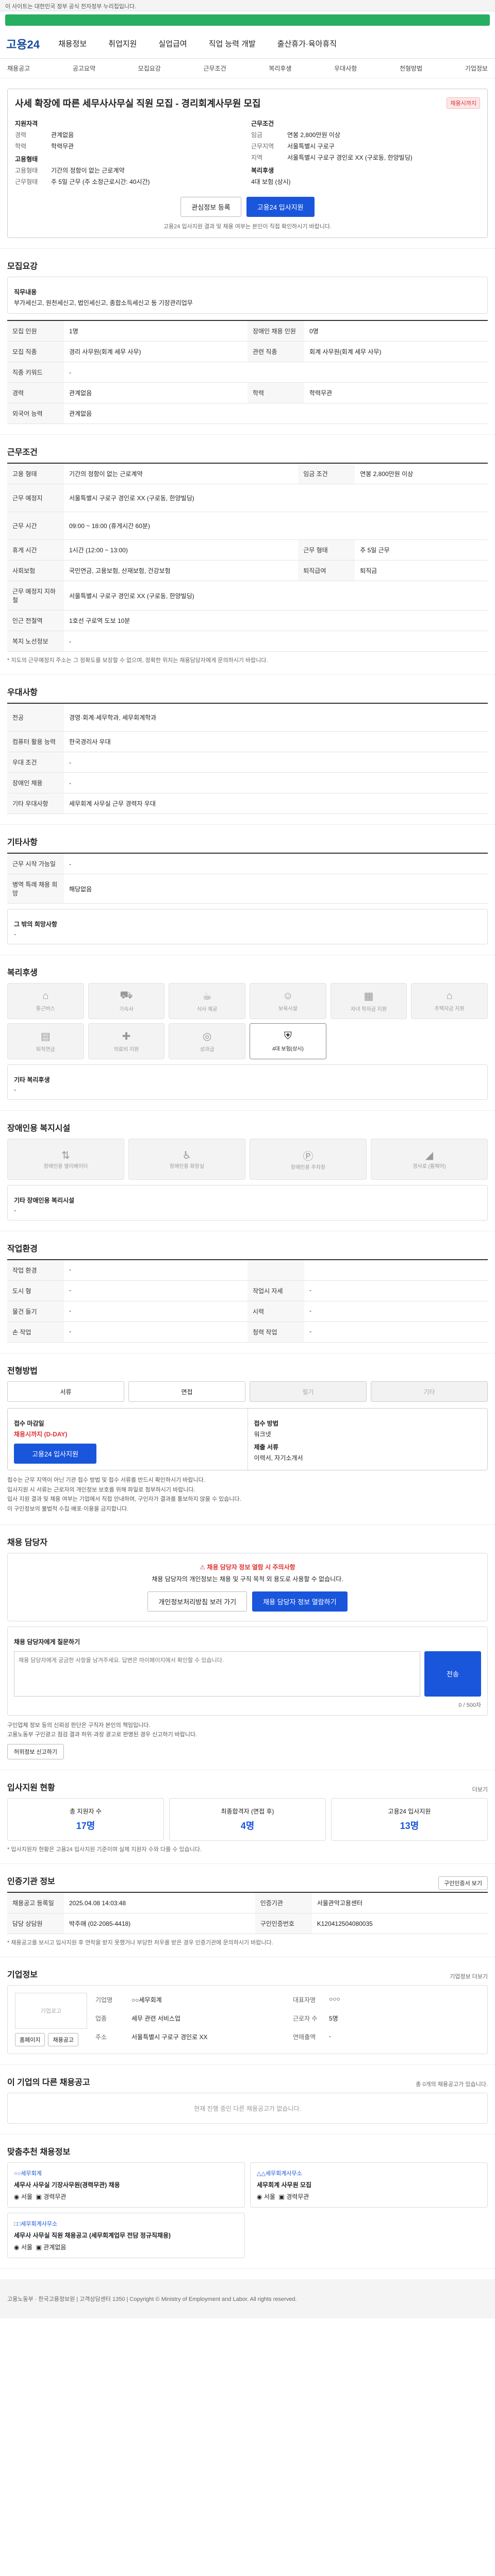 The height and width of the screenshot is (2576, 495). What do you see at coordinates (330, 2036) in the screenshot?
I see `kv-value: -` at bounding box center [330, 2036].